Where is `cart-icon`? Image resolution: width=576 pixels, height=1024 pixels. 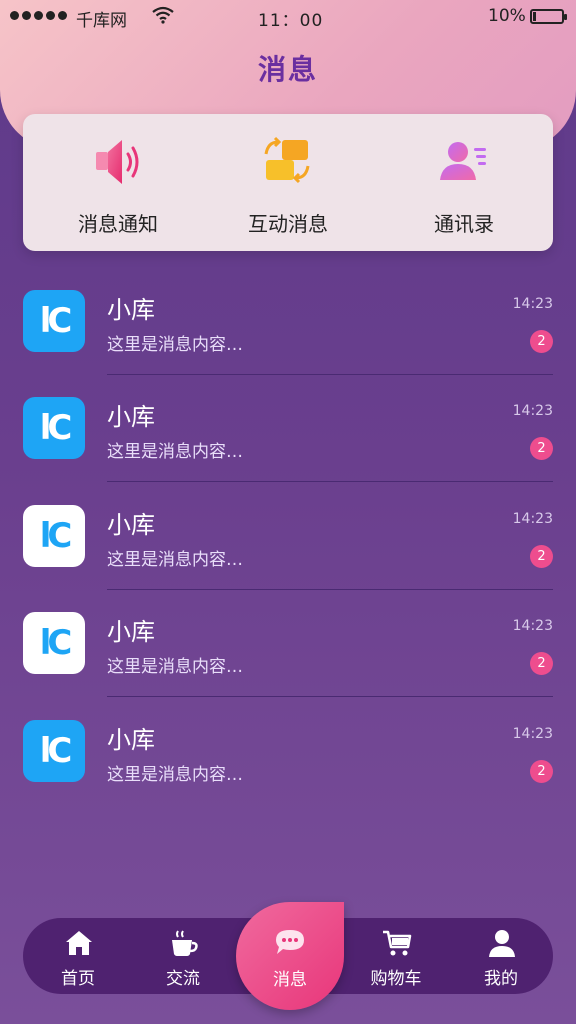 cart-icon is located at coordinates (397, 943).